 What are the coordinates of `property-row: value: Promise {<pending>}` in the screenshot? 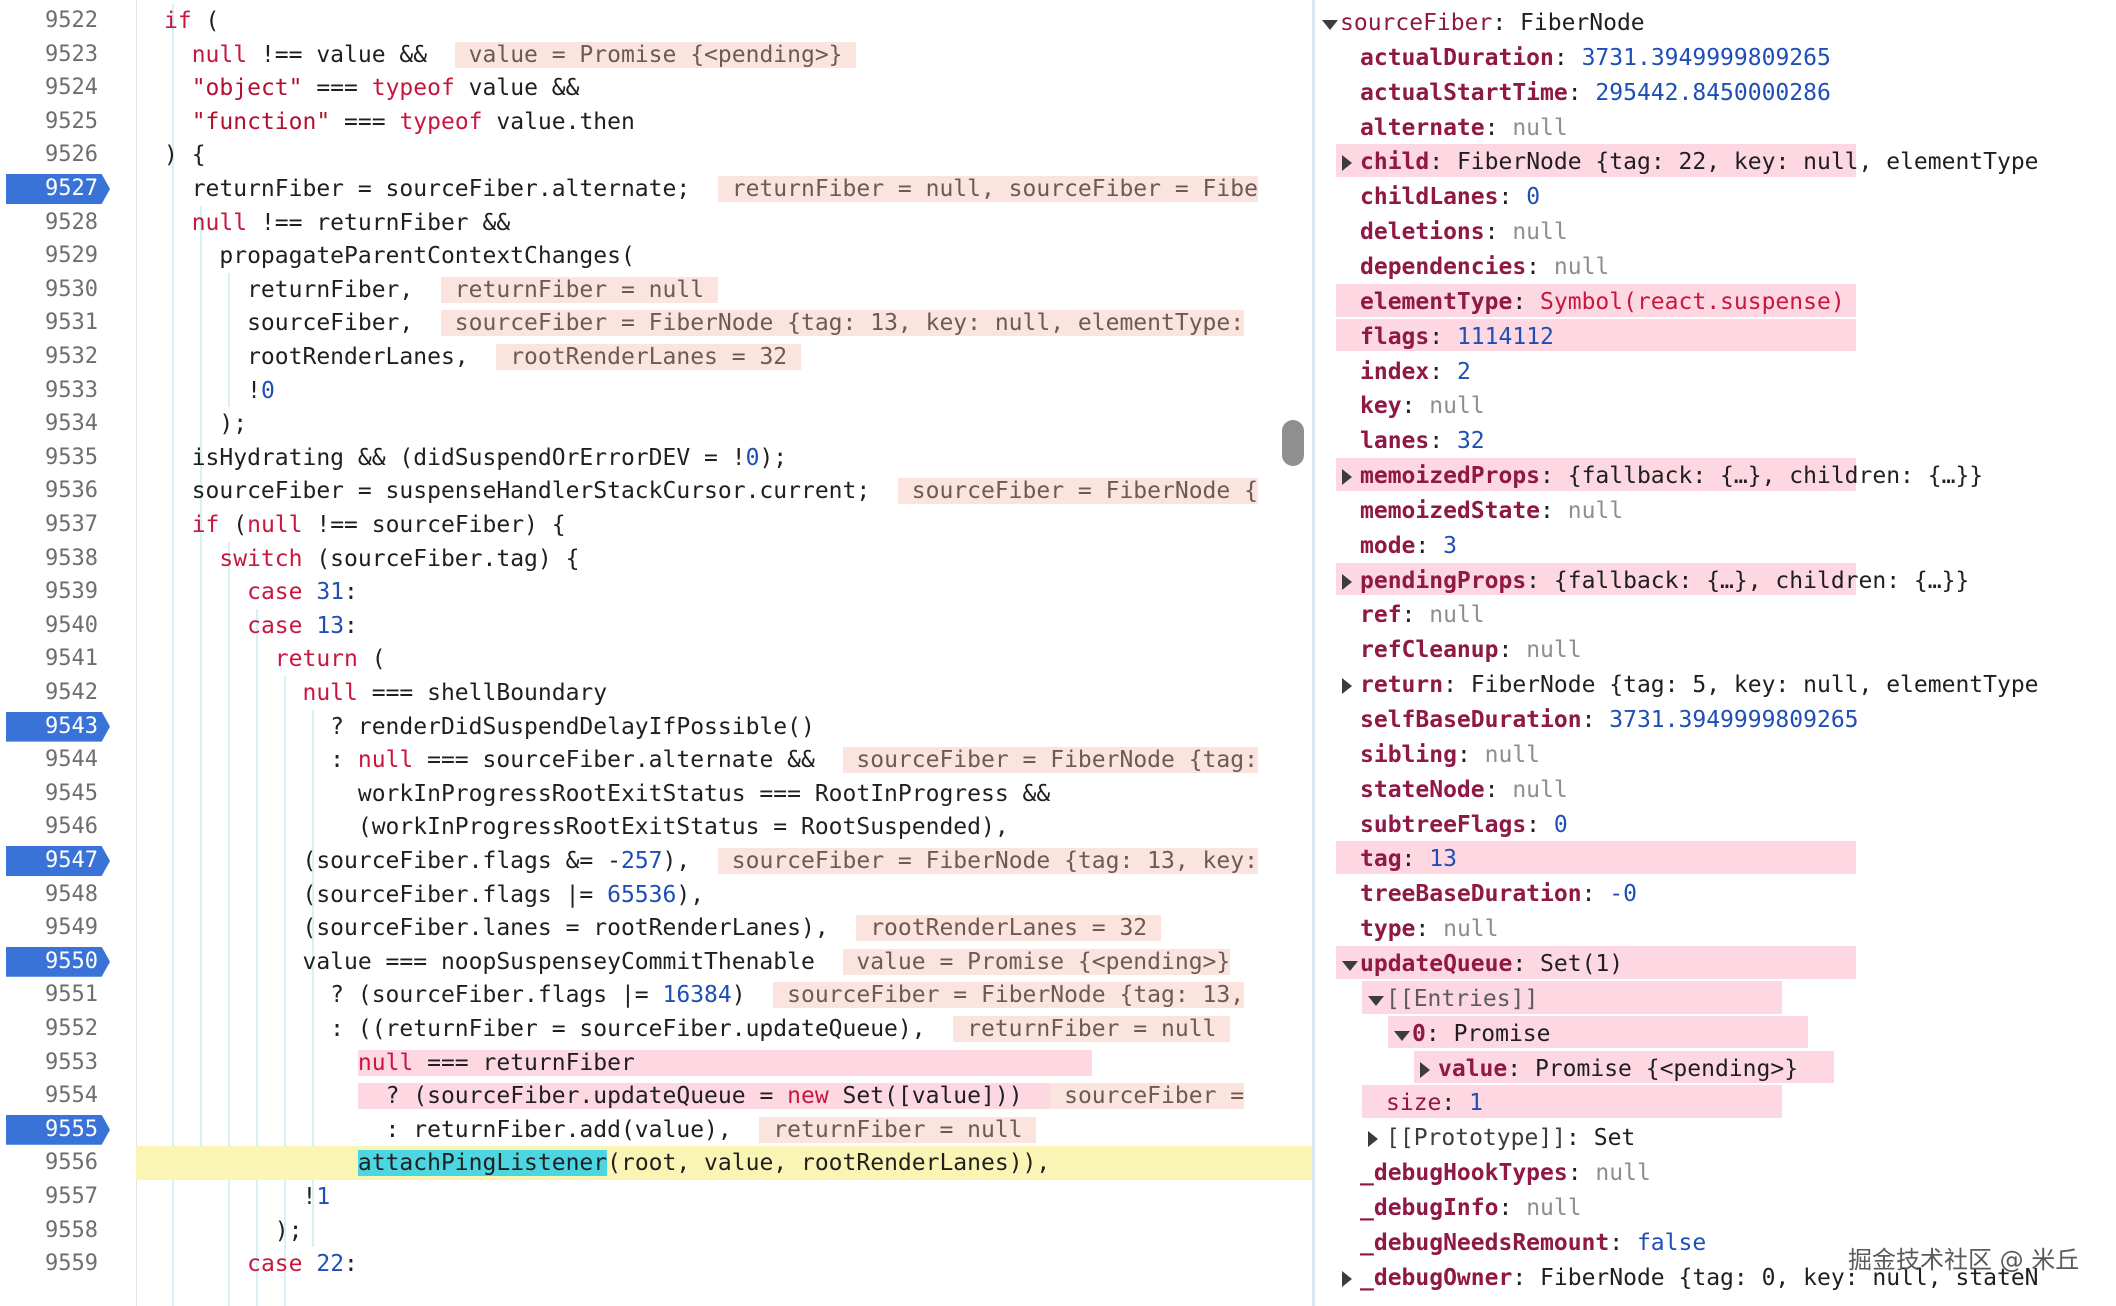 It's located at (1618, 1069).